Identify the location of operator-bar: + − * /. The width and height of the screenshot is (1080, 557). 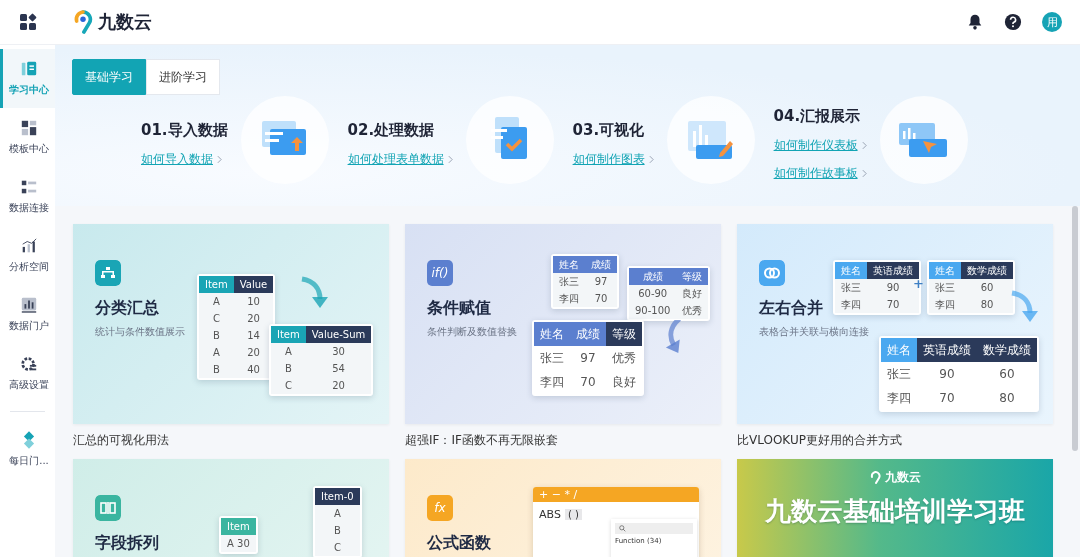
(616, 494).